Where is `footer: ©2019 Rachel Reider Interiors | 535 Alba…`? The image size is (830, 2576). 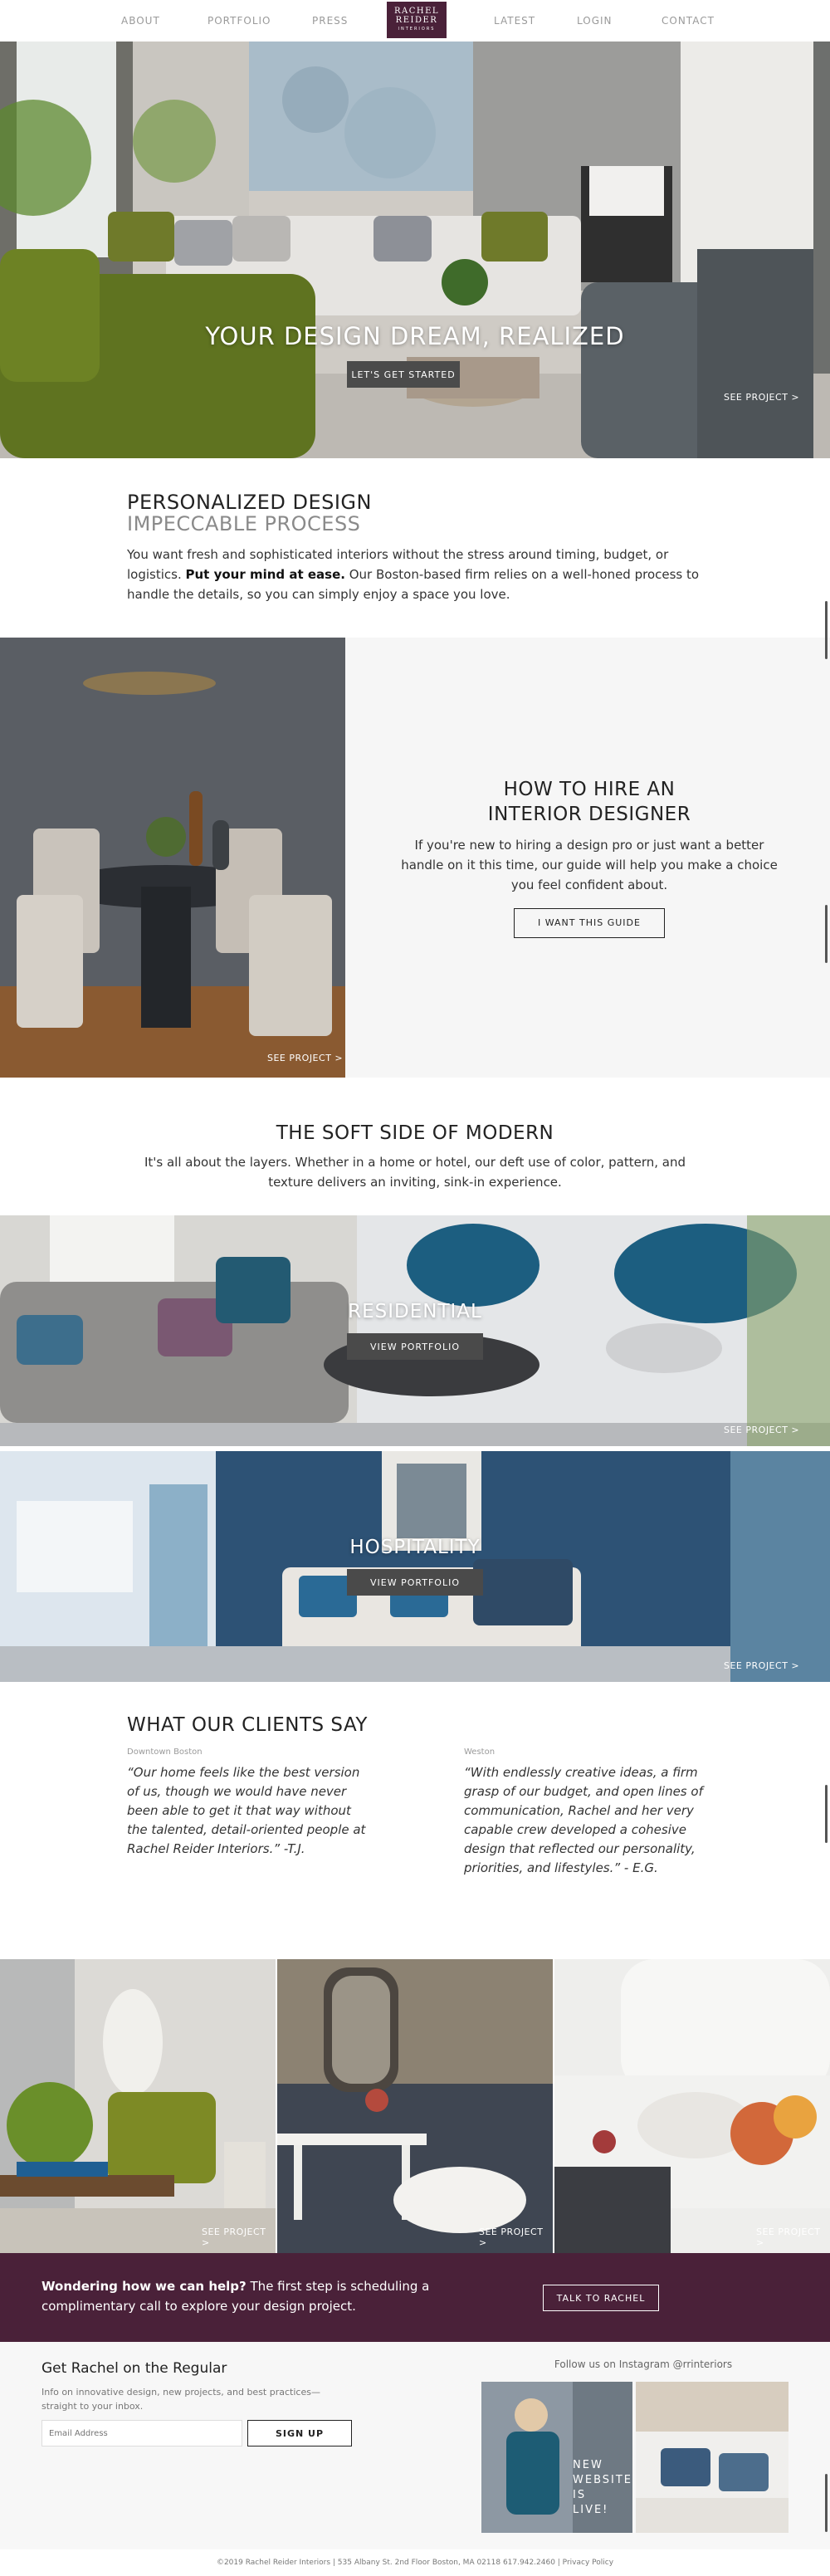
footer: ©2019 Rachel Reider Interiors | 535 Alba… is located at coordinates (415, 2562).